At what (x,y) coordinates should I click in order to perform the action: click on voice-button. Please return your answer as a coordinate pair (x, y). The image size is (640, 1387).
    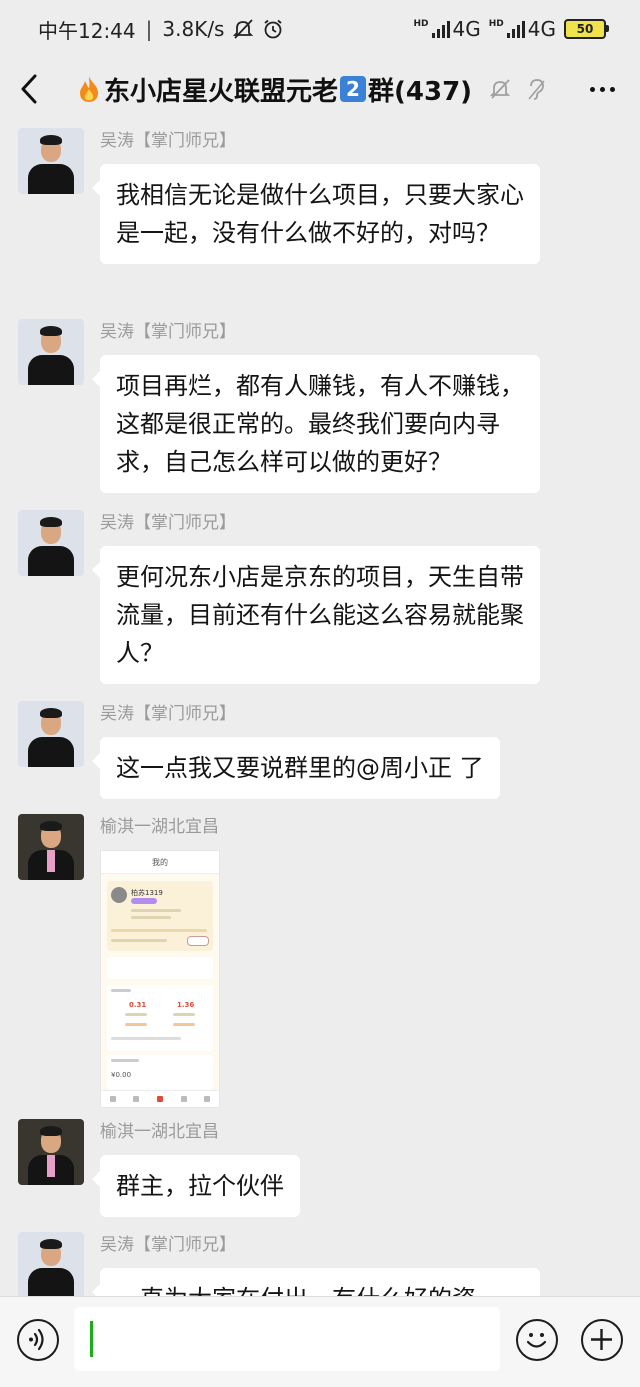
    Looking at the image, I should click on (38, 1340).